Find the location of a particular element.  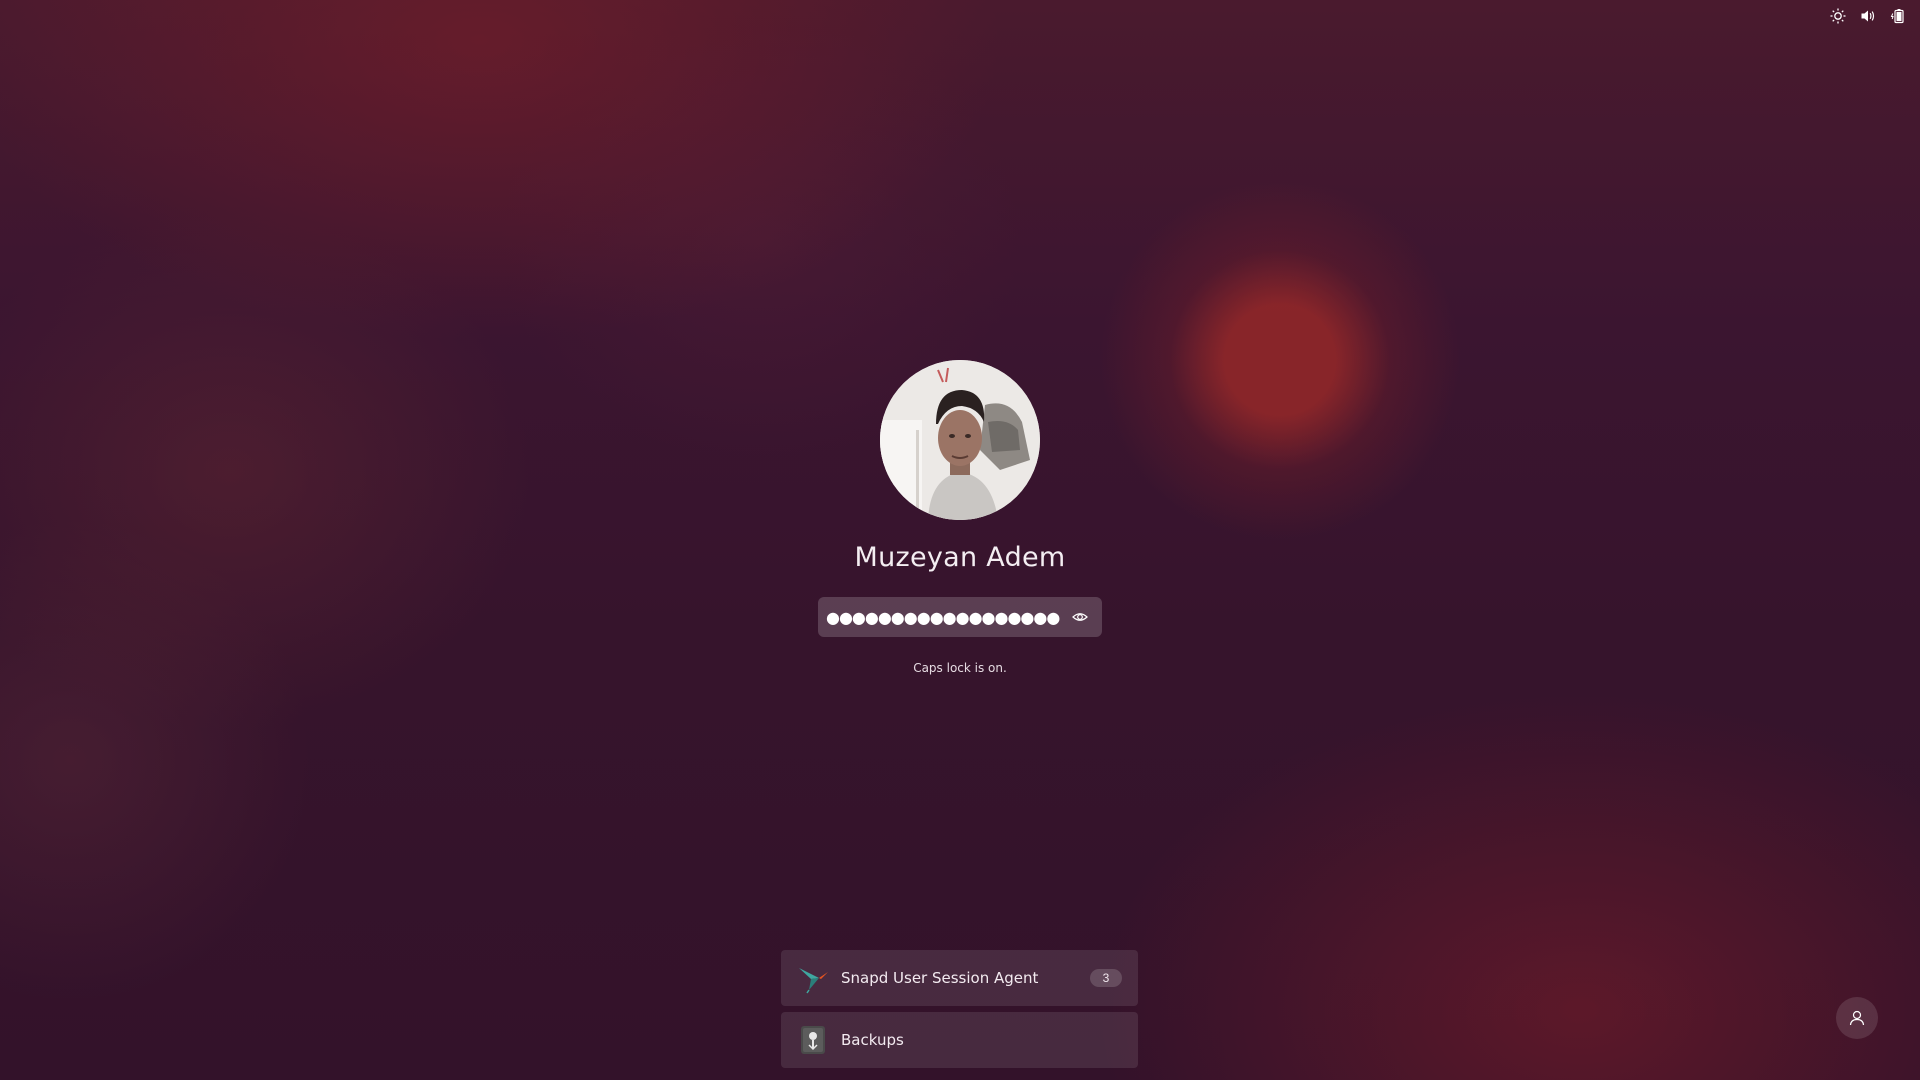

user-name: Muzeyan Adem is located at coordinates (960, 557).